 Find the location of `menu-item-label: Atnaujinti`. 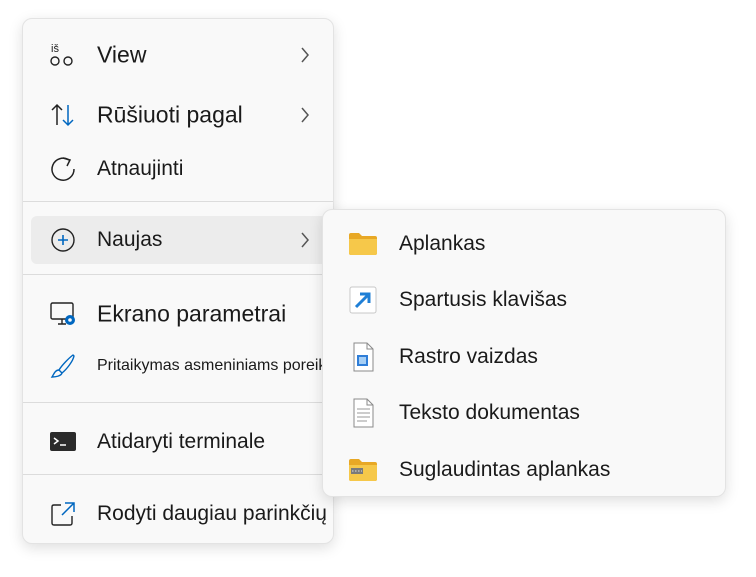

menu-item-label: Atnaujinti is located at coordinates (140, 168).